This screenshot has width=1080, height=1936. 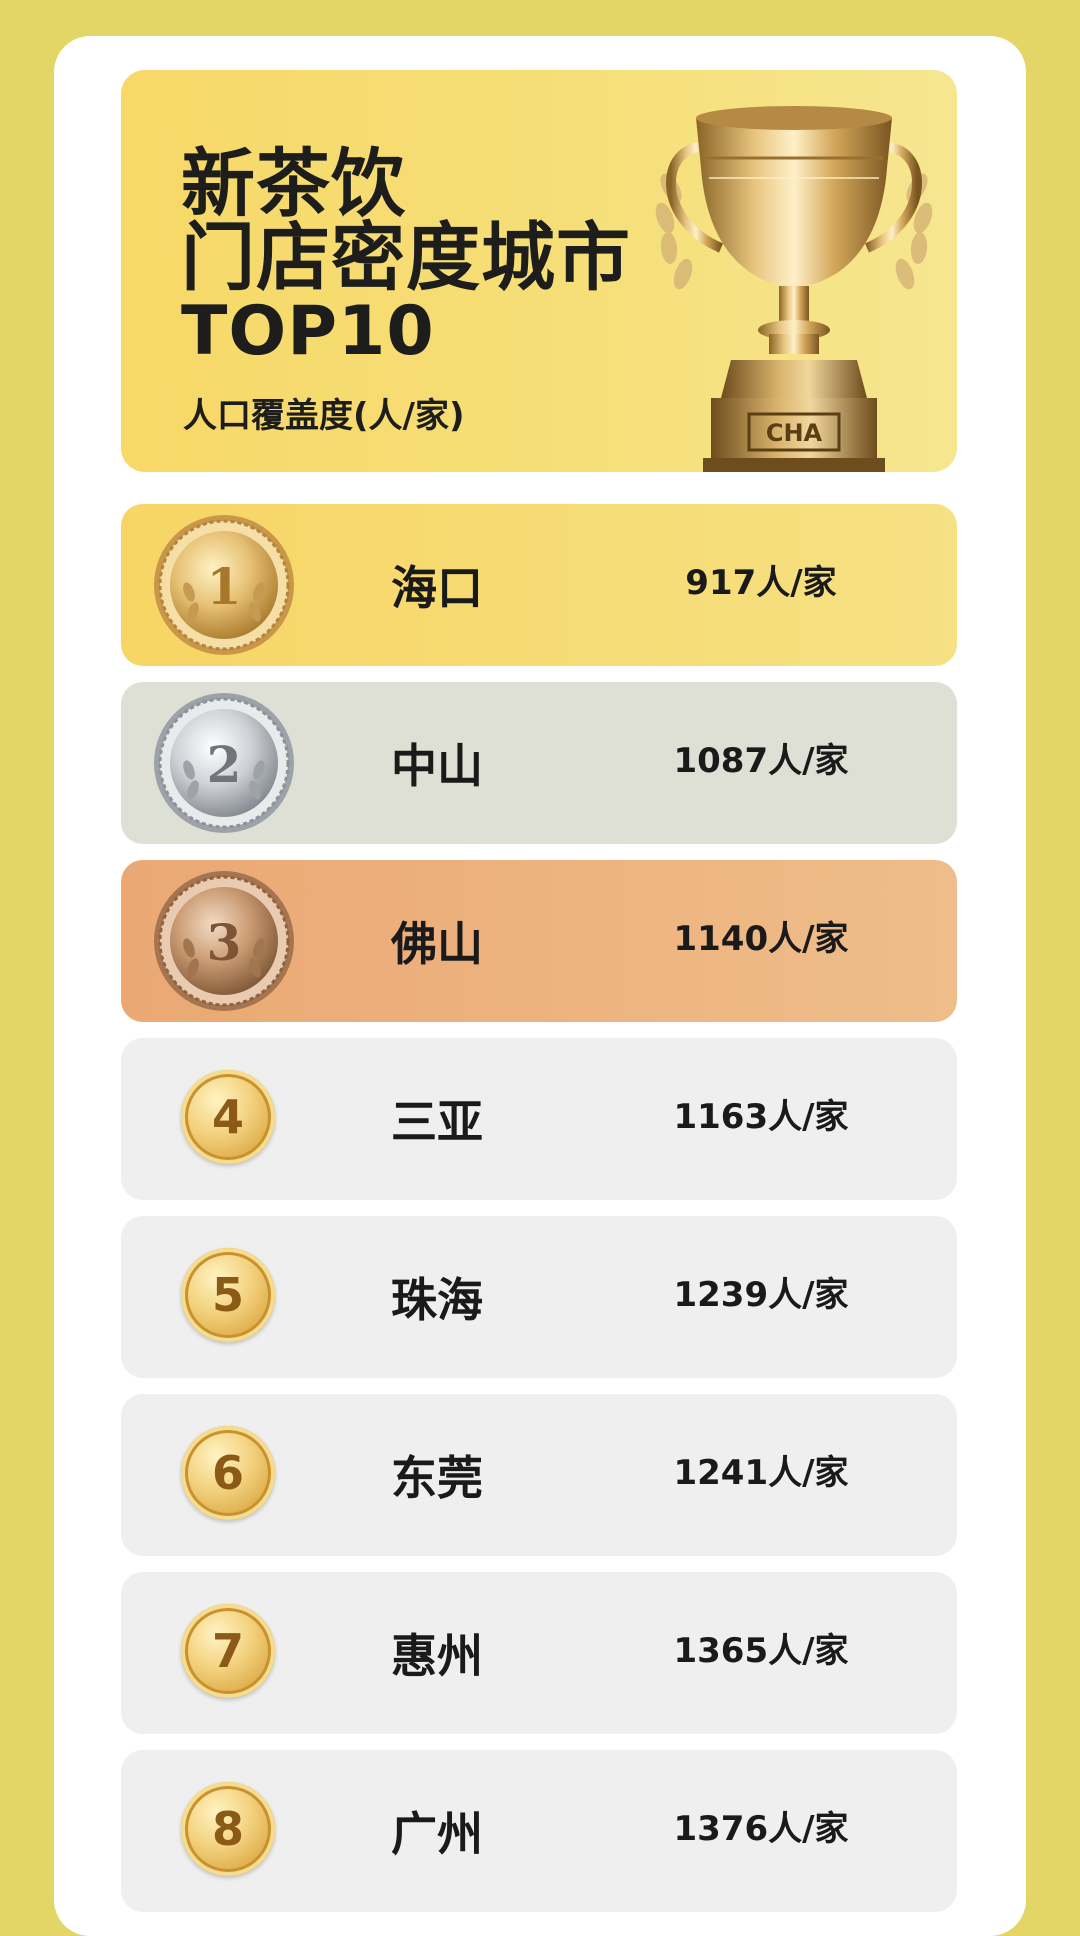 What do you see at coordinates (539, 763) in the screenshot?
I see `ranking-row-2: 2 中山 1087人/家` at bounding box center [539, 763].